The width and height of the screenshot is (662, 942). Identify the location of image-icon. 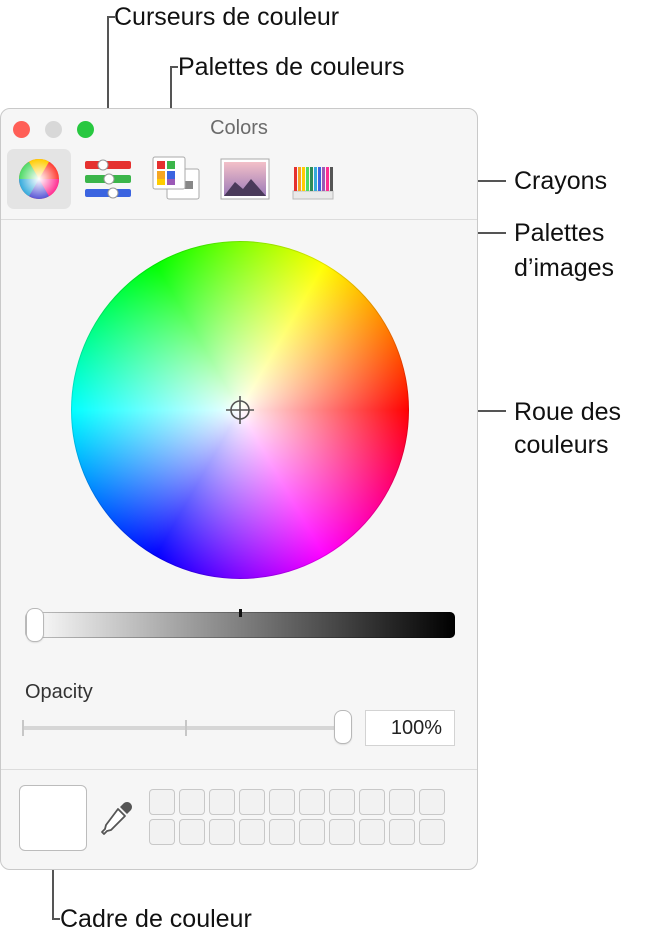
(245, 179).